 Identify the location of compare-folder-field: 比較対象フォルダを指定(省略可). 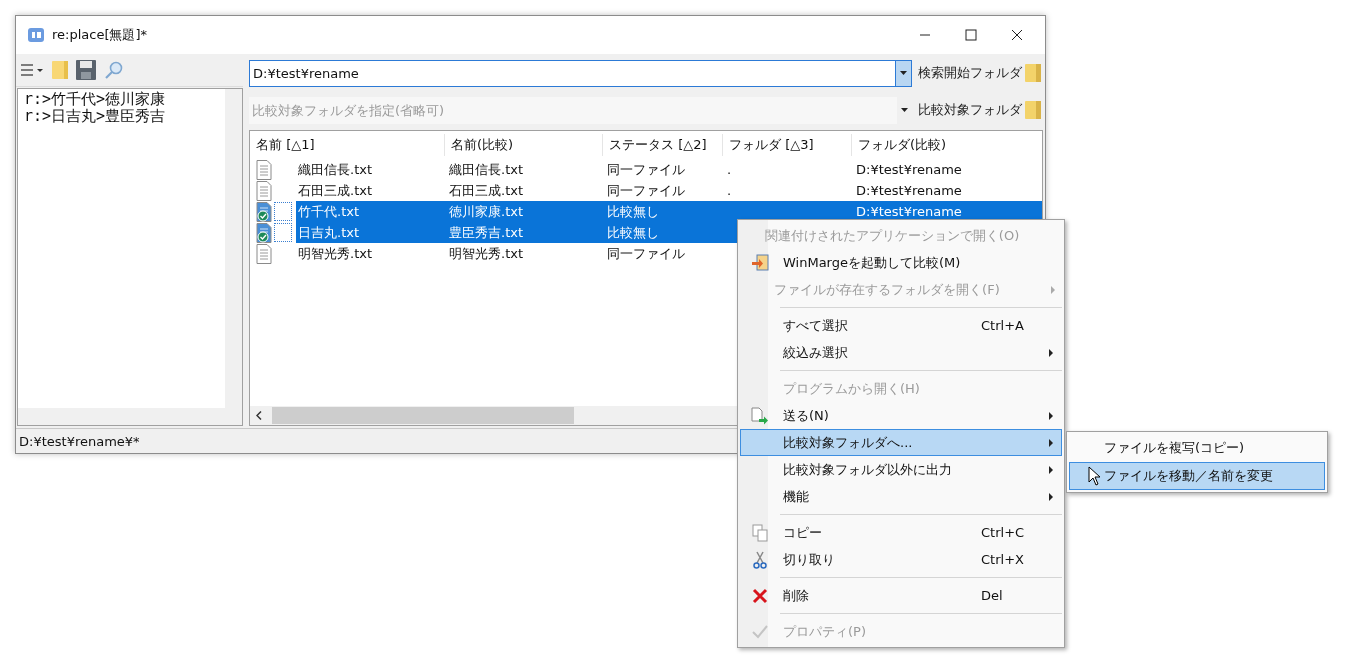
(573, 110).